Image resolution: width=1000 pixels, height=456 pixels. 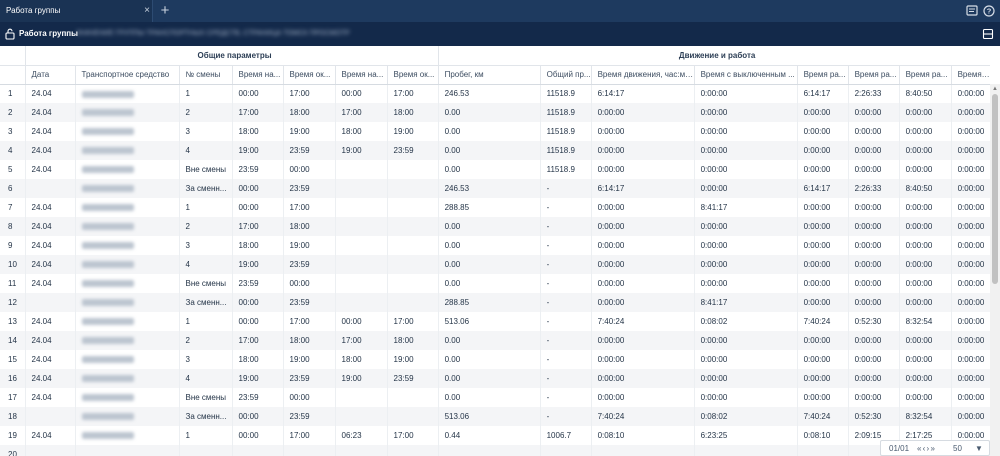 What do you see at coordinates (13, 245) in the screenshot?
I see `row-number: 9` at bounding box center [13, 245].